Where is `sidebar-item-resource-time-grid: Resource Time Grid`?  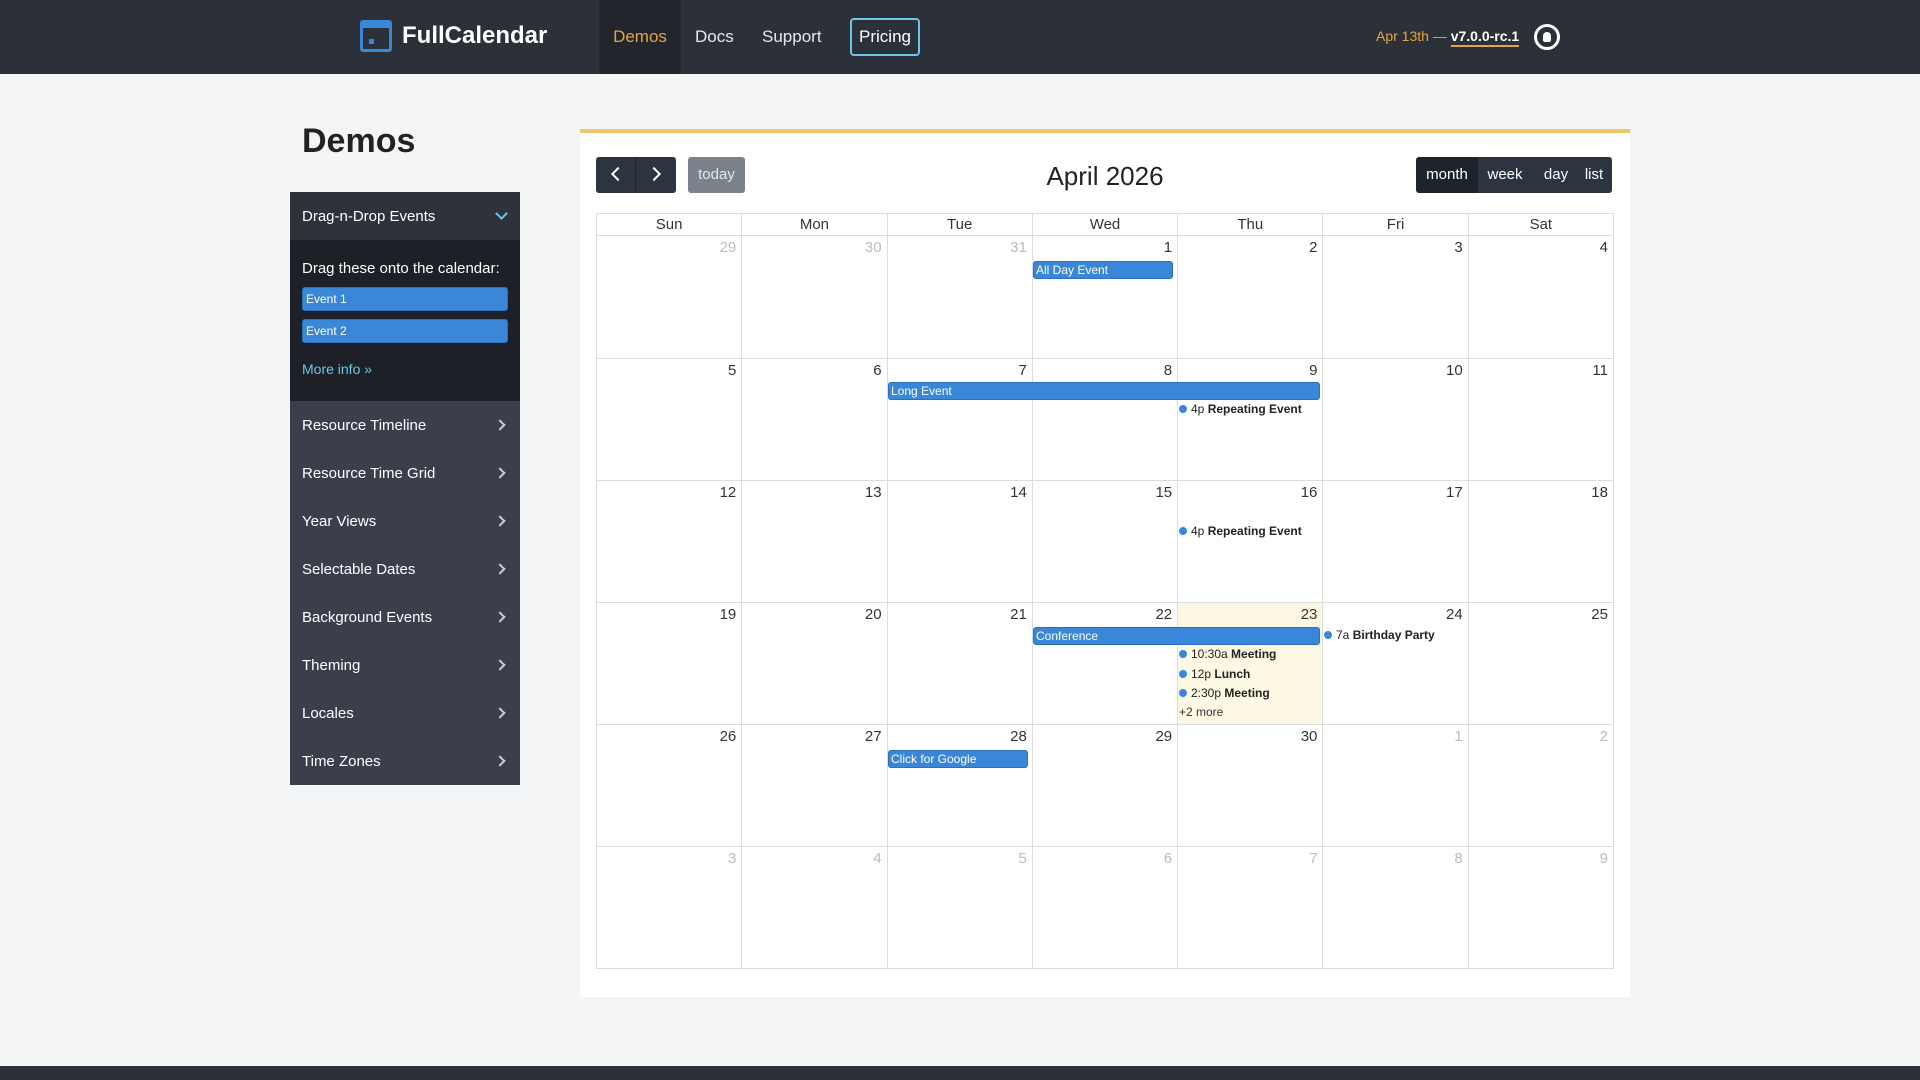 sidebar-item-resource-time-grid: Resource Time Grid is located at coordinates (405, 473).